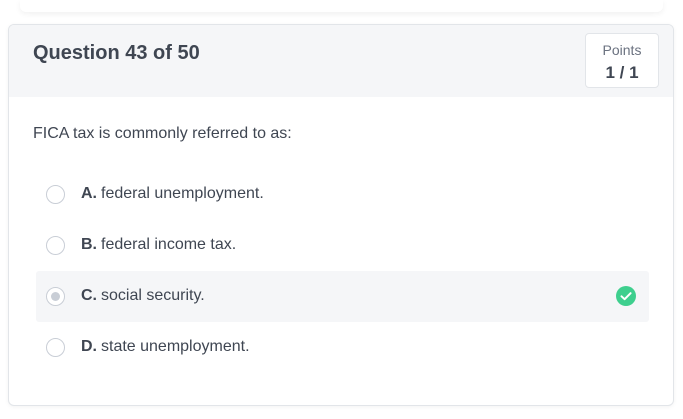 This screenshot has width=683, height=419. I want to click on points-box: Points 1 / 1, so click(622, 60).